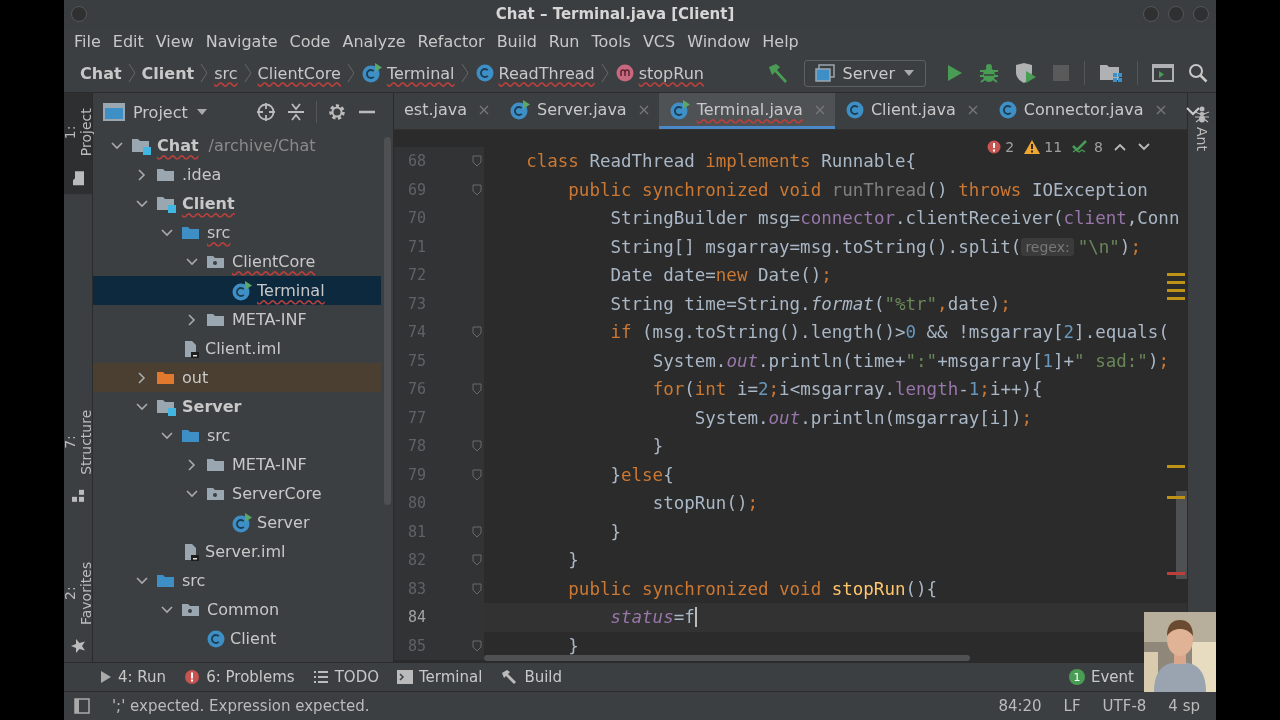  I want to click on caret-position: 84:20, so click(1020, 706).